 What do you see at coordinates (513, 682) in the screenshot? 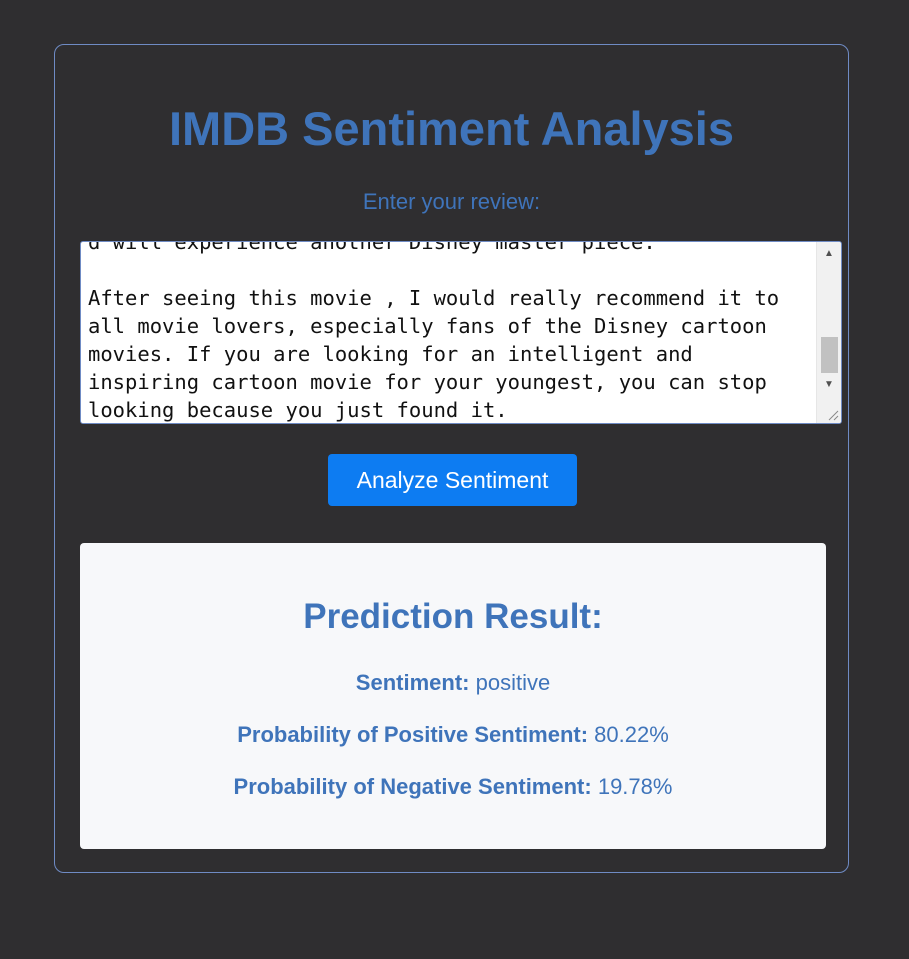
I see `sentiment-value: positive` at bounding box center [513, 682].